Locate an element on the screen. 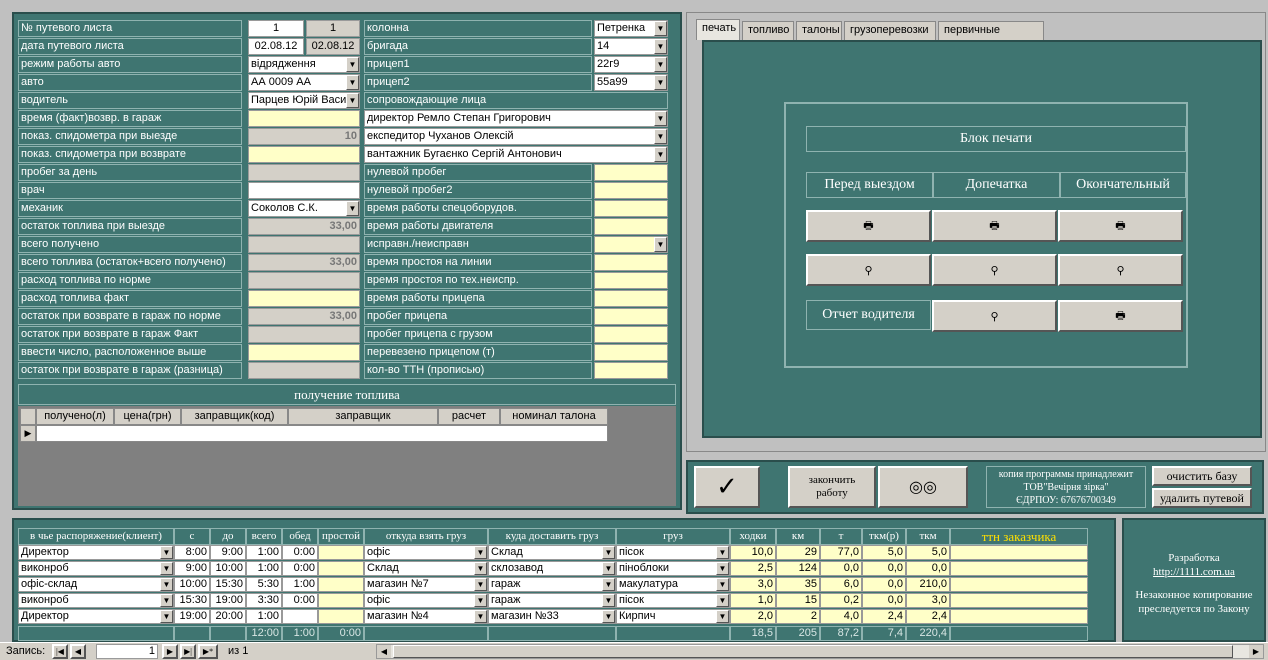 This screenshot has width=1268, height=660. trip-cell: 1,0 is located at coordinates (753, 600).